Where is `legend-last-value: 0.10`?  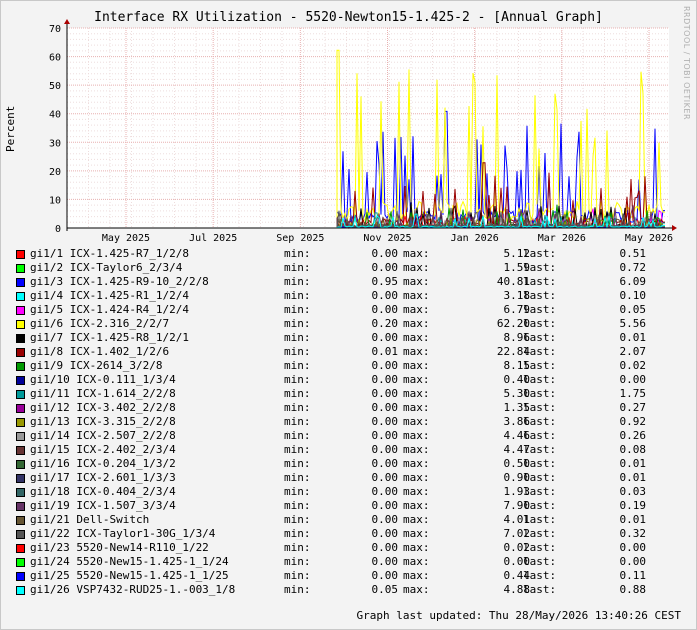 legend-last-value: 0.10 is located at coordinates (633, 295).